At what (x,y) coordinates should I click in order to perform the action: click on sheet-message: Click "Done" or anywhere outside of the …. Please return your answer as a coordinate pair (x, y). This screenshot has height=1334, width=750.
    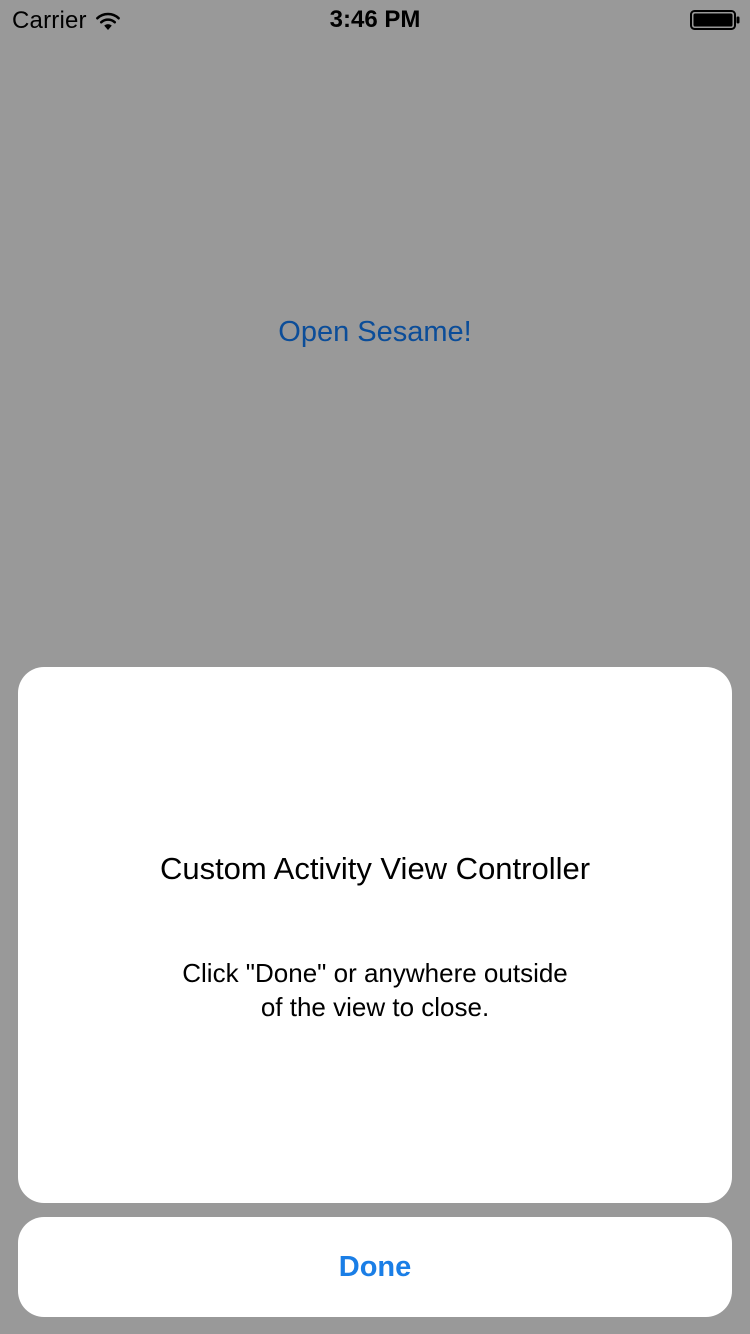
    Looking at the image, I should click on (375, 990).